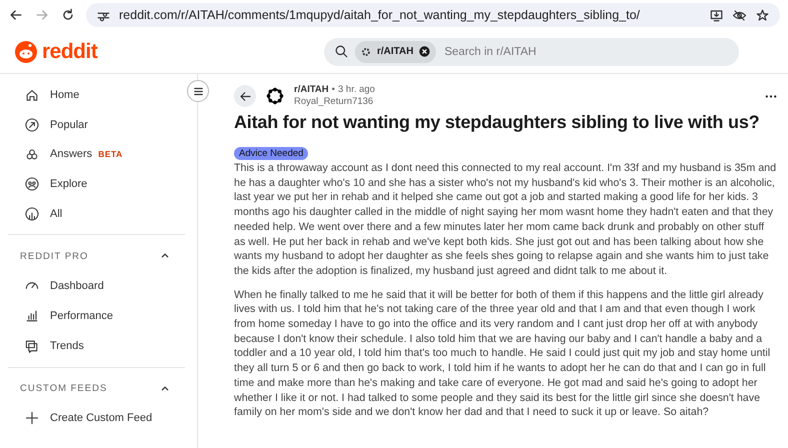 The height and width of the screenshot is (448, 788). Describe the element at coordinates (395, 51) in the screenshot. I see `community-chip: r/AITAH` at that location.